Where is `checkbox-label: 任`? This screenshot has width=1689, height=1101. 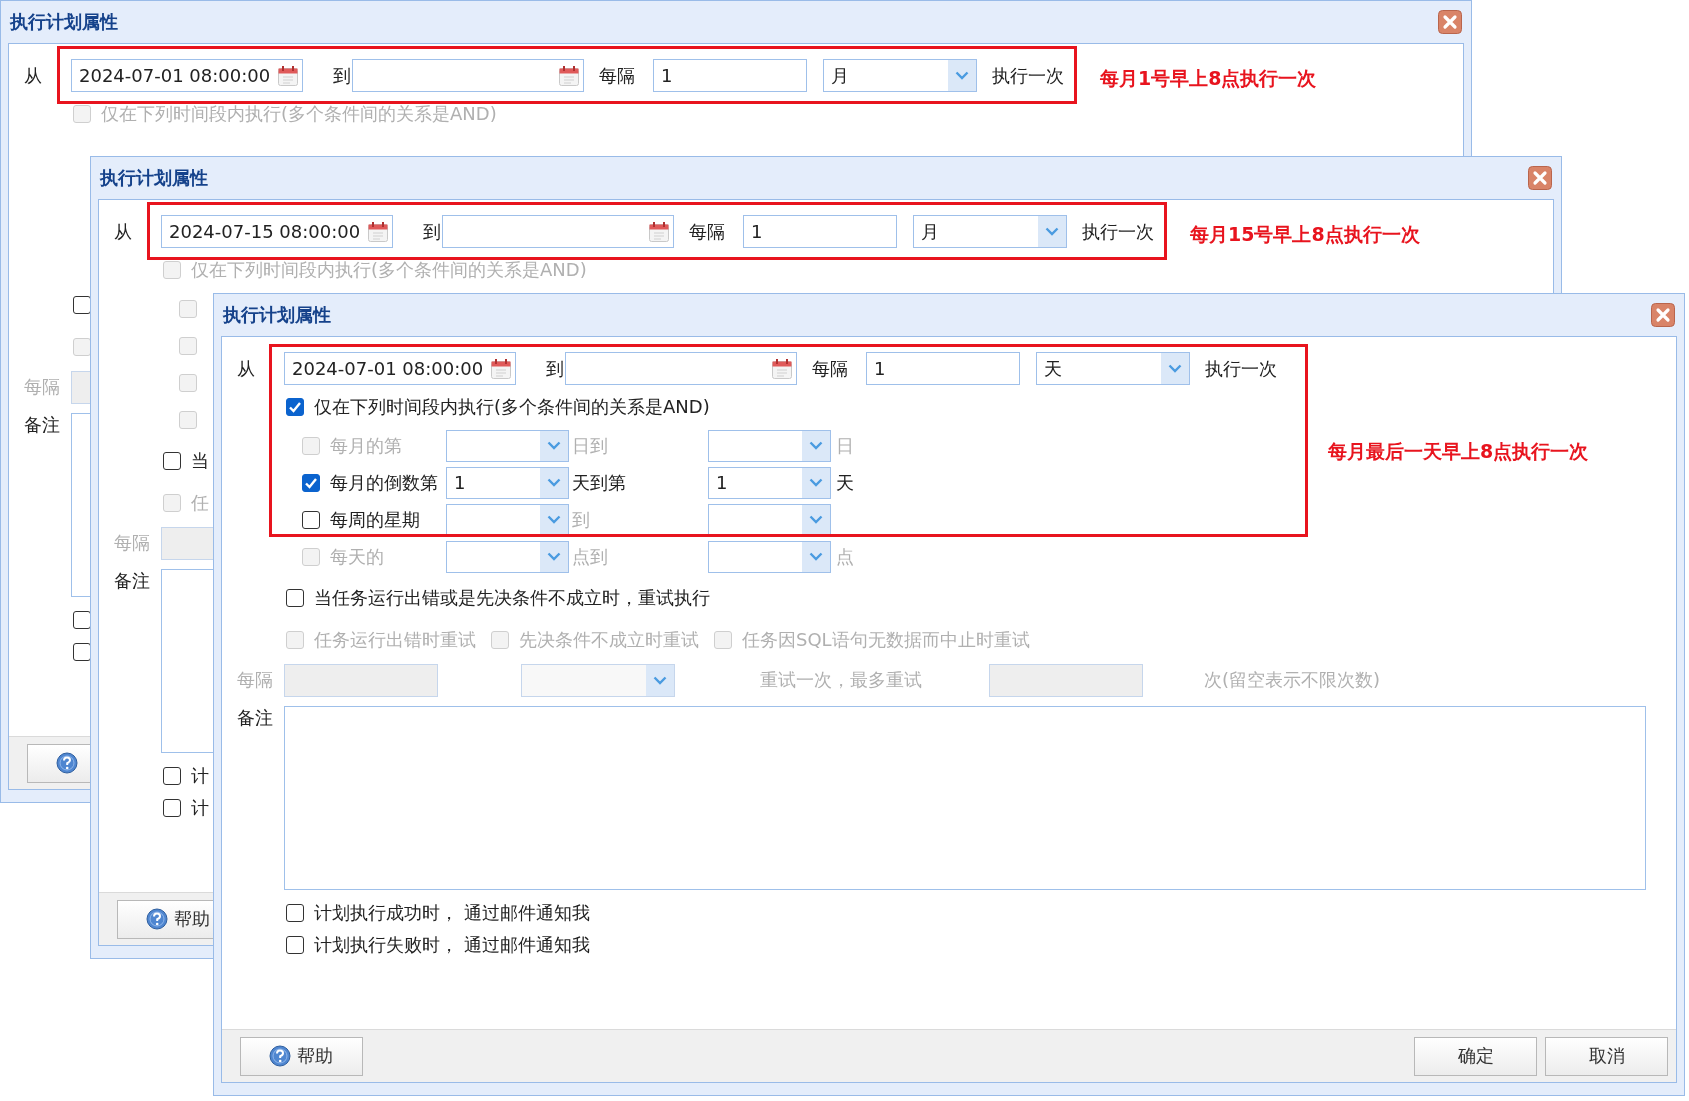
checkbox-label: 任 is located at coordinates (200, 502).